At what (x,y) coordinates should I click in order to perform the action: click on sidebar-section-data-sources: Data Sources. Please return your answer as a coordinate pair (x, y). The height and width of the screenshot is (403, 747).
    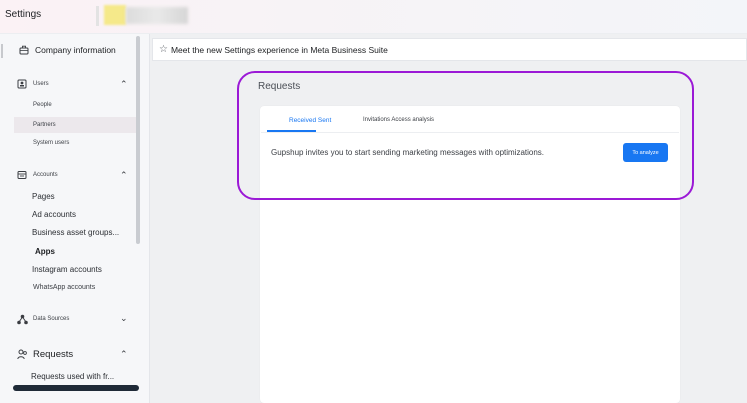
    Looking at the image, I should click on (42, 319).